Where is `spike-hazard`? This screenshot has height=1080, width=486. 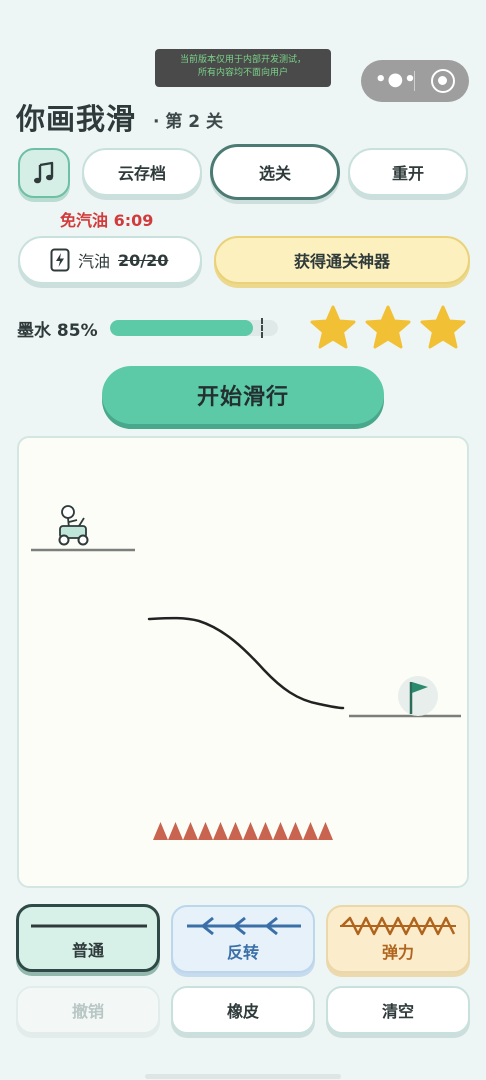 spike-hazard is located at coordinates (243, 831).